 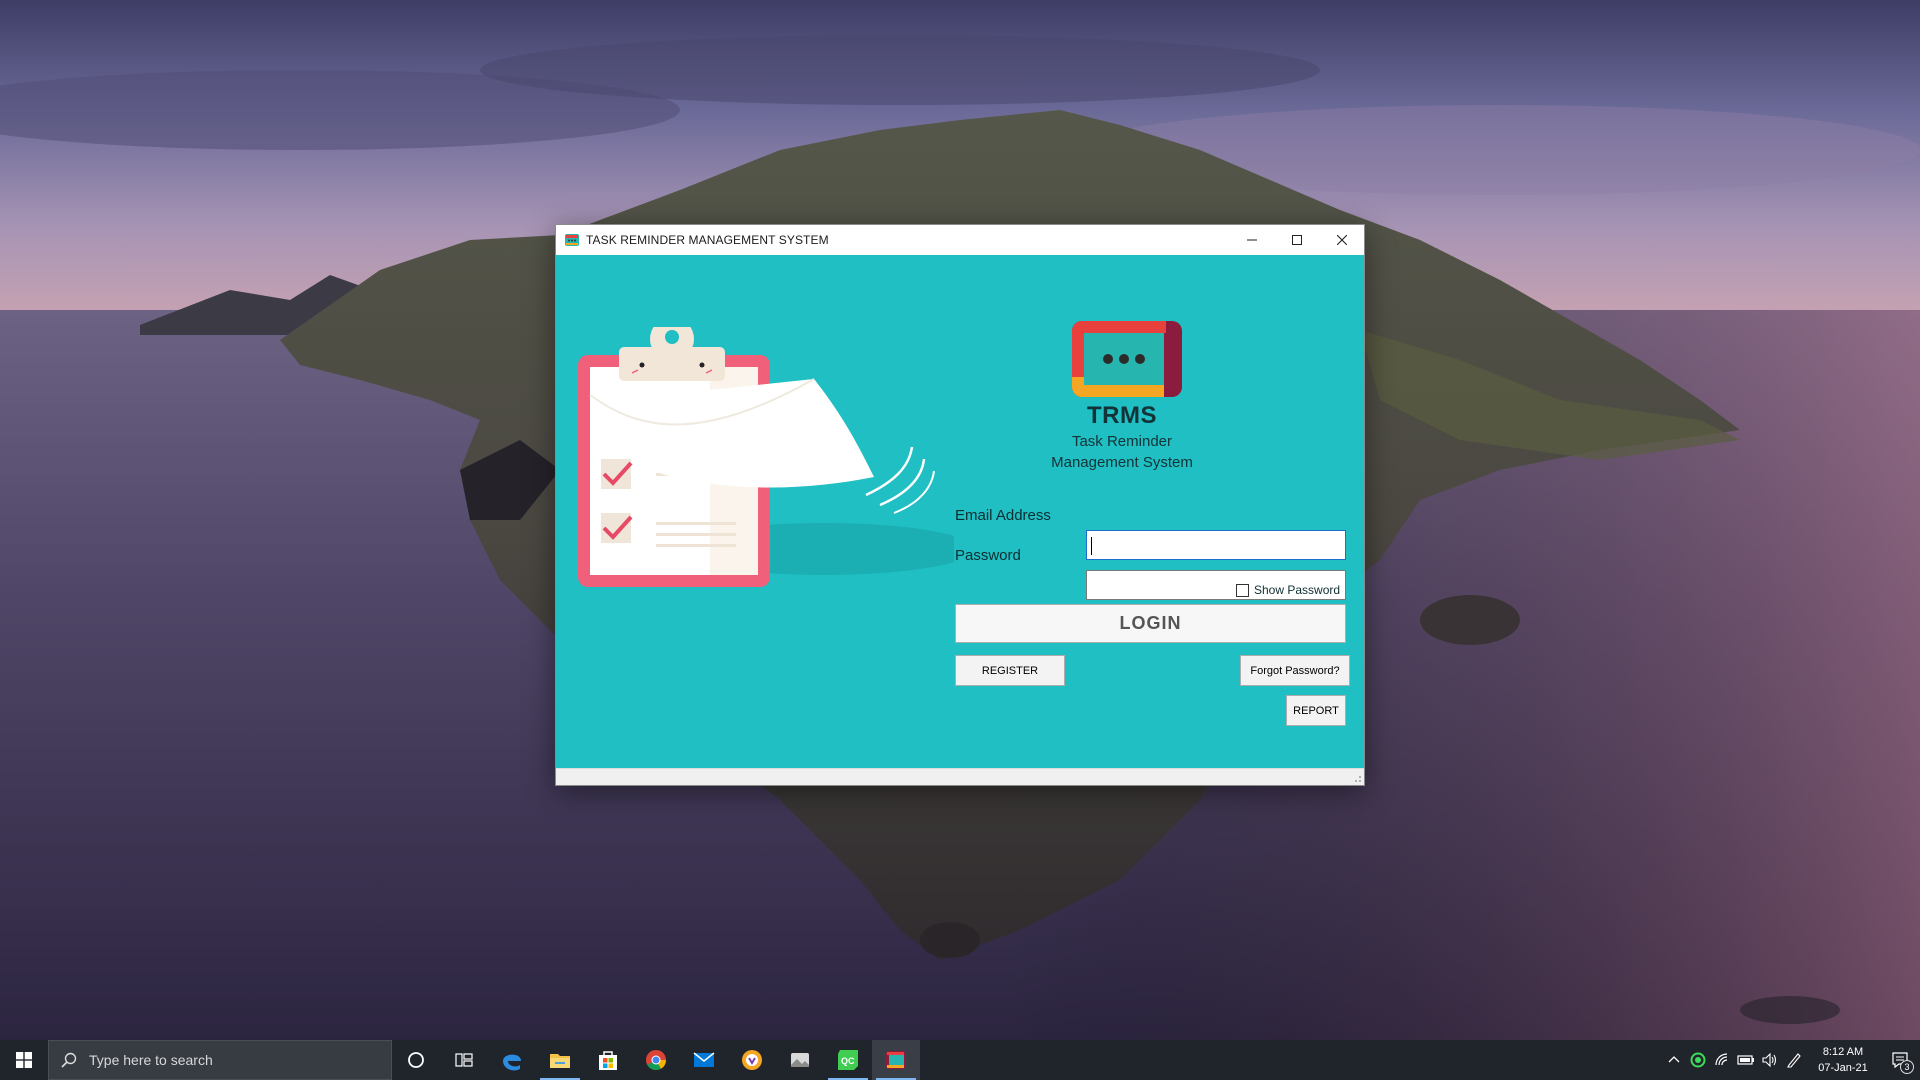 I want to click on trms-window-icon, so click(x=572, y=240).